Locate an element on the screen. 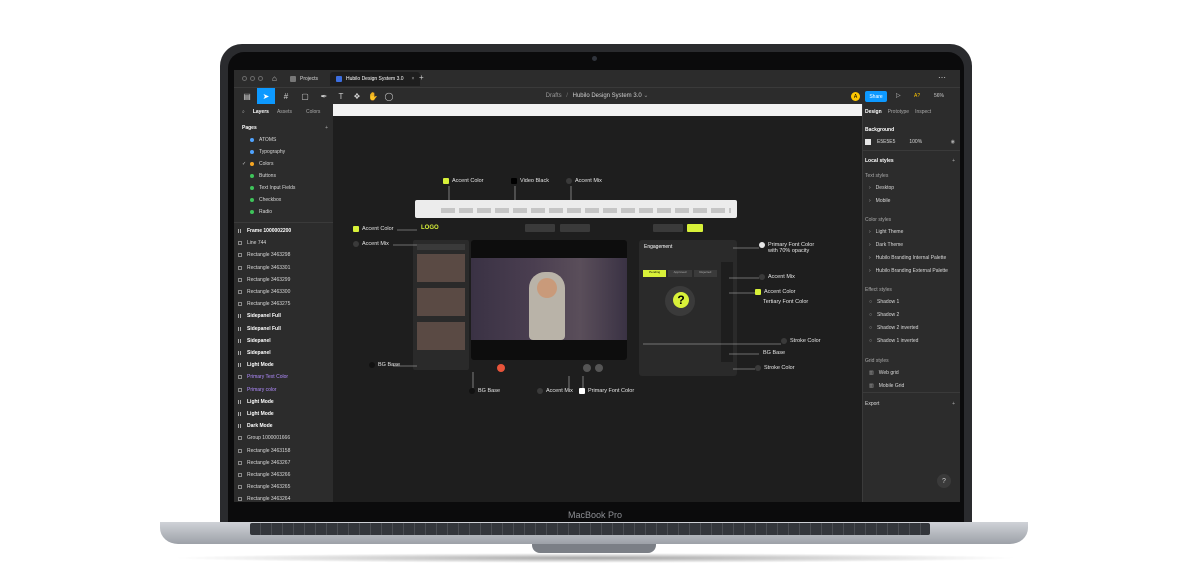 The height and width of the screenshot is (580, 1178). window-minimize-icon is located at coordinates (252, 78).